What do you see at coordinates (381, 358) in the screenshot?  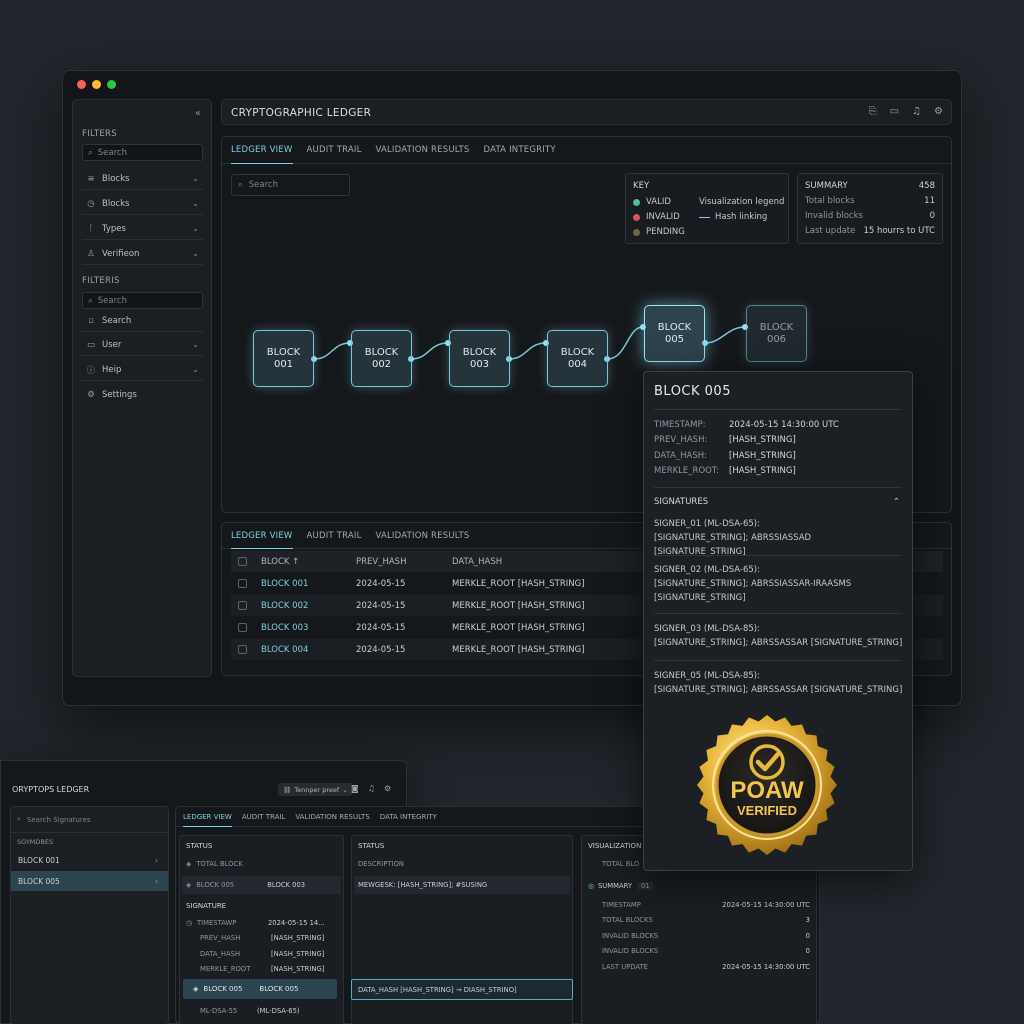 I see `block-node-002: BLOCK 002` at bounding box center [381, 358].